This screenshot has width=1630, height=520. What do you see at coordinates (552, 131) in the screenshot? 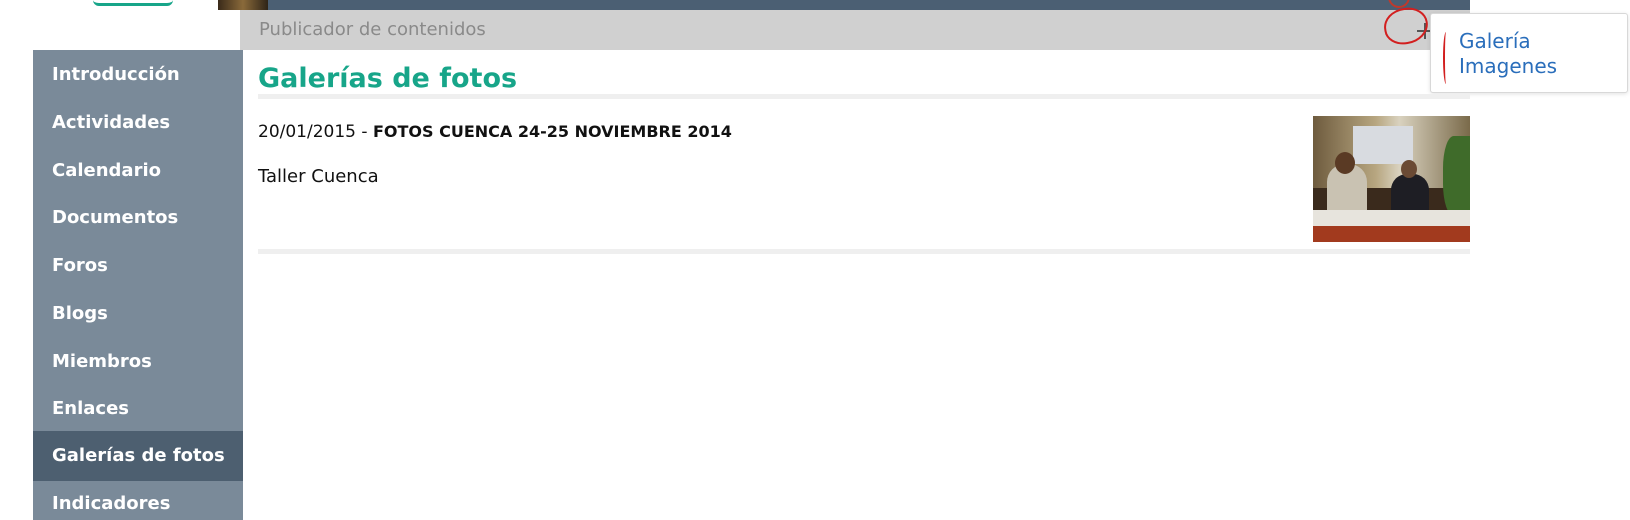
I see `entry-title-link: FOTOS CUENCA 24-25 NOVIEMBRE 2014` at bounding box center [552, 131].